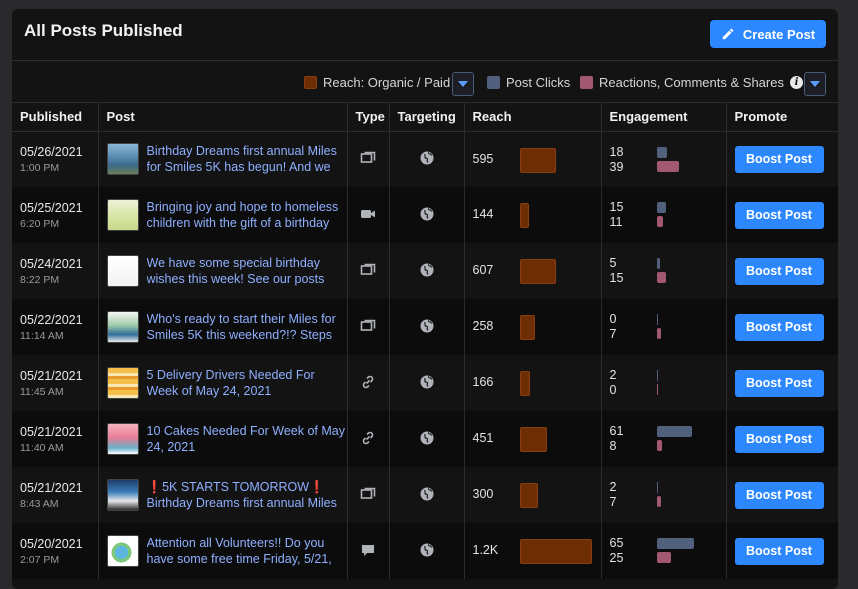 Image resolution: width=858 pixels, height=589 pixels. Describe the element at coordinates (223, 117) in the screenshot. I see `col-post: Post` at that location.